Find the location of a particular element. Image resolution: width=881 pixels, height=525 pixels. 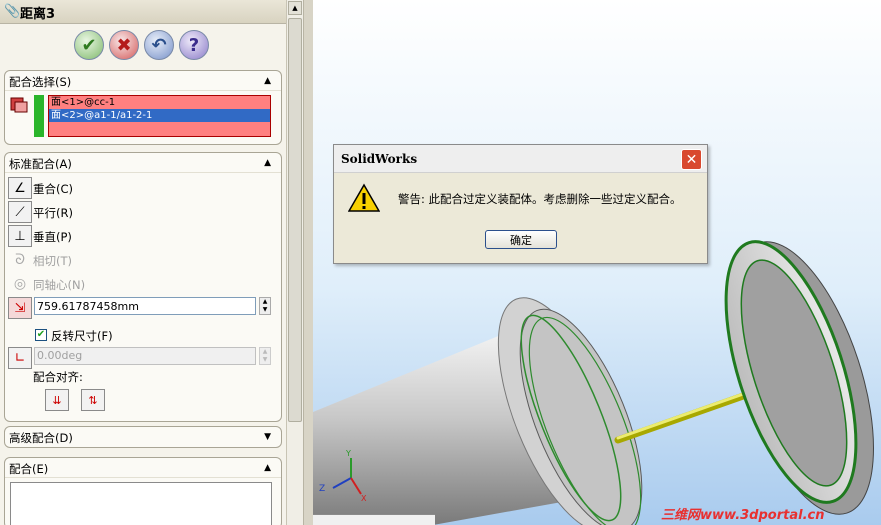

selection-status-bar is located at coordinates (39, 116).